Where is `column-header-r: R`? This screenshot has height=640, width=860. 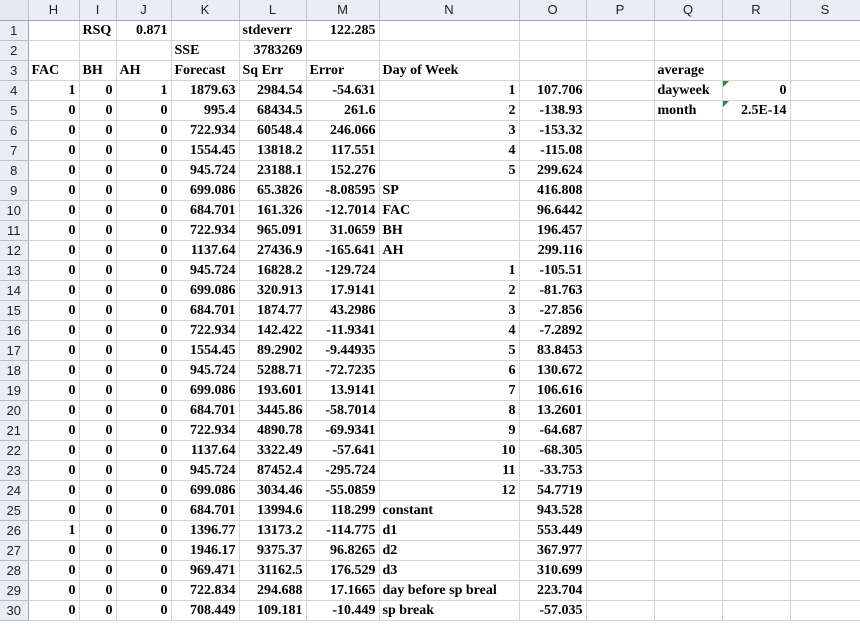
column-header-r: R is located at coordinates (756, 10).